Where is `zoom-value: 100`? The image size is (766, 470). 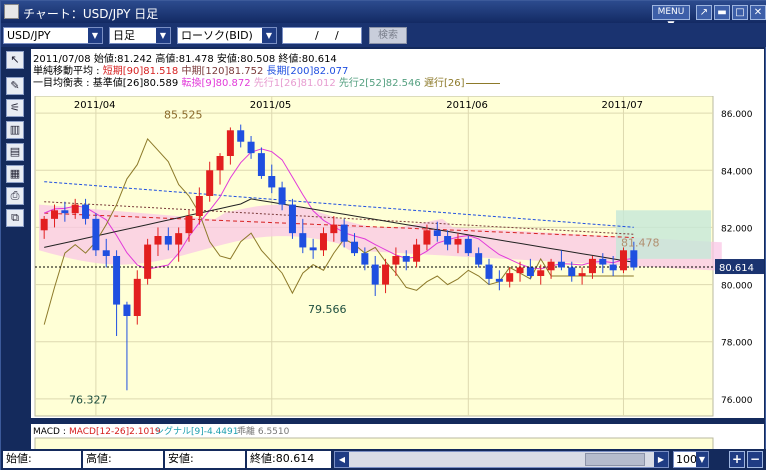
zoom-value: 100 is located at coordinates (686, 459).